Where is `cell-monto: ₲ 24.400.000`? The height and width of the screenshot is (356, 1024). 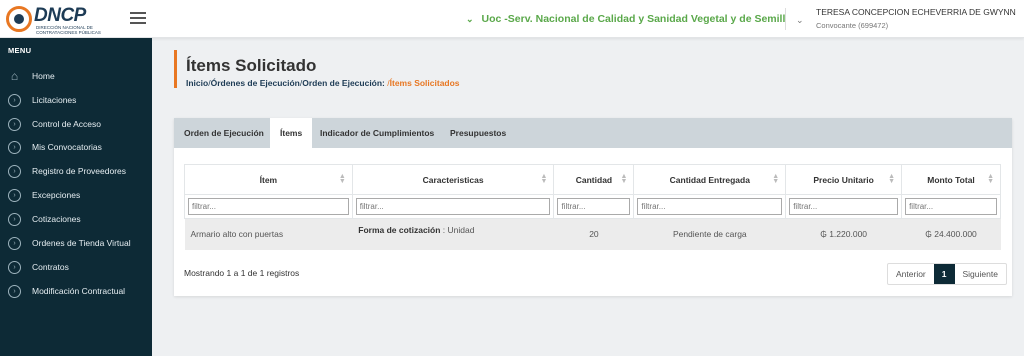 cell-monto: ₲ 24.400.000 is located at coordinates (951, 234).